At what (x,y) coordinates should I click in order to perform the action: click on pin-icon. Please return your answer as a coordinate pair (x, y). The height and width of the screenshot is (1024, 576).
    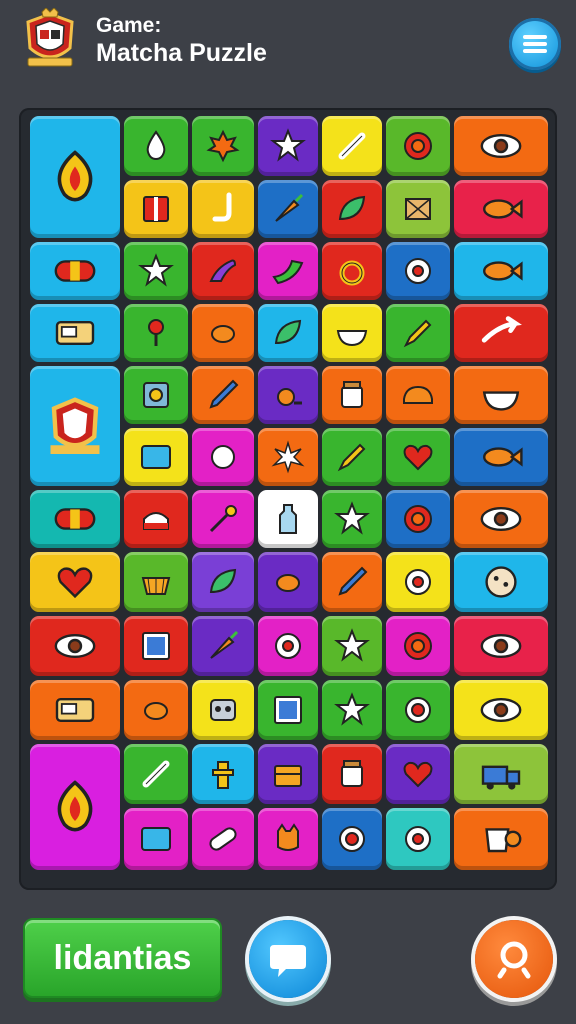
    Looking at the image, I should click on (156, 332).